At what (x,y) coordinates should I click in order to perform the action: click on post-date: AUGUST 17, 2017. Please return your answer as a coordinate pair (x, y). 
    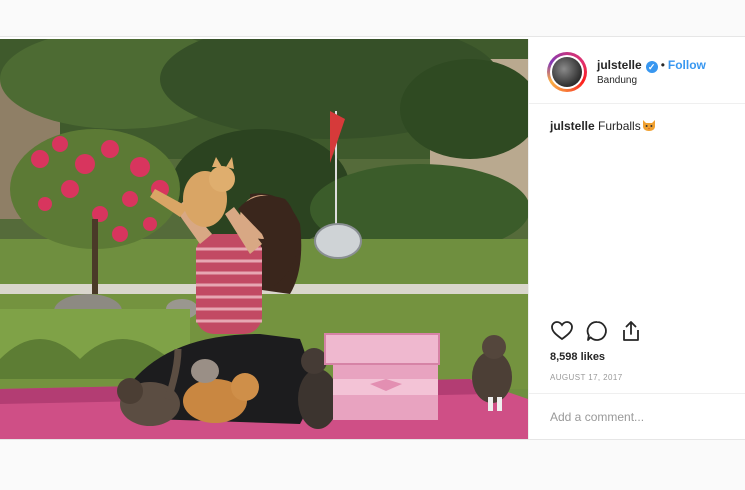
    Looking at the image, I should click on (586, 377).